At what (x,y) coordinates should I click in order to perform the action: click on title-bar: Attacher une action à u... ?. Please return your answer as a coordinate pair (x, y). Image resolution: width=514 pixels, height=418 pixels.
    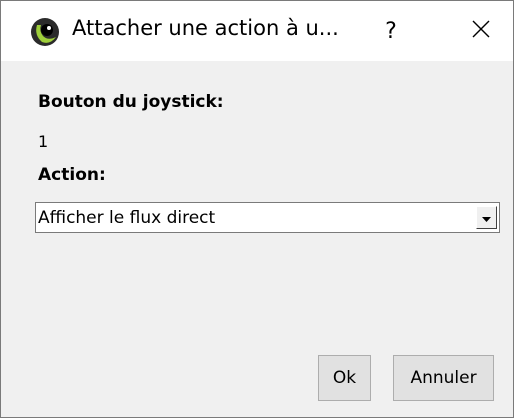
    Looking at the image, I should click on (257, 31).